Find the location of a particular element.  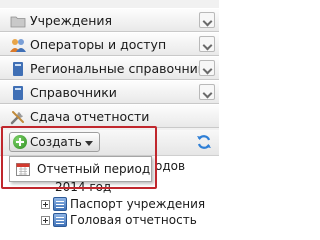

tree-node-year: 2014 год is located at coordinates (83, 187).